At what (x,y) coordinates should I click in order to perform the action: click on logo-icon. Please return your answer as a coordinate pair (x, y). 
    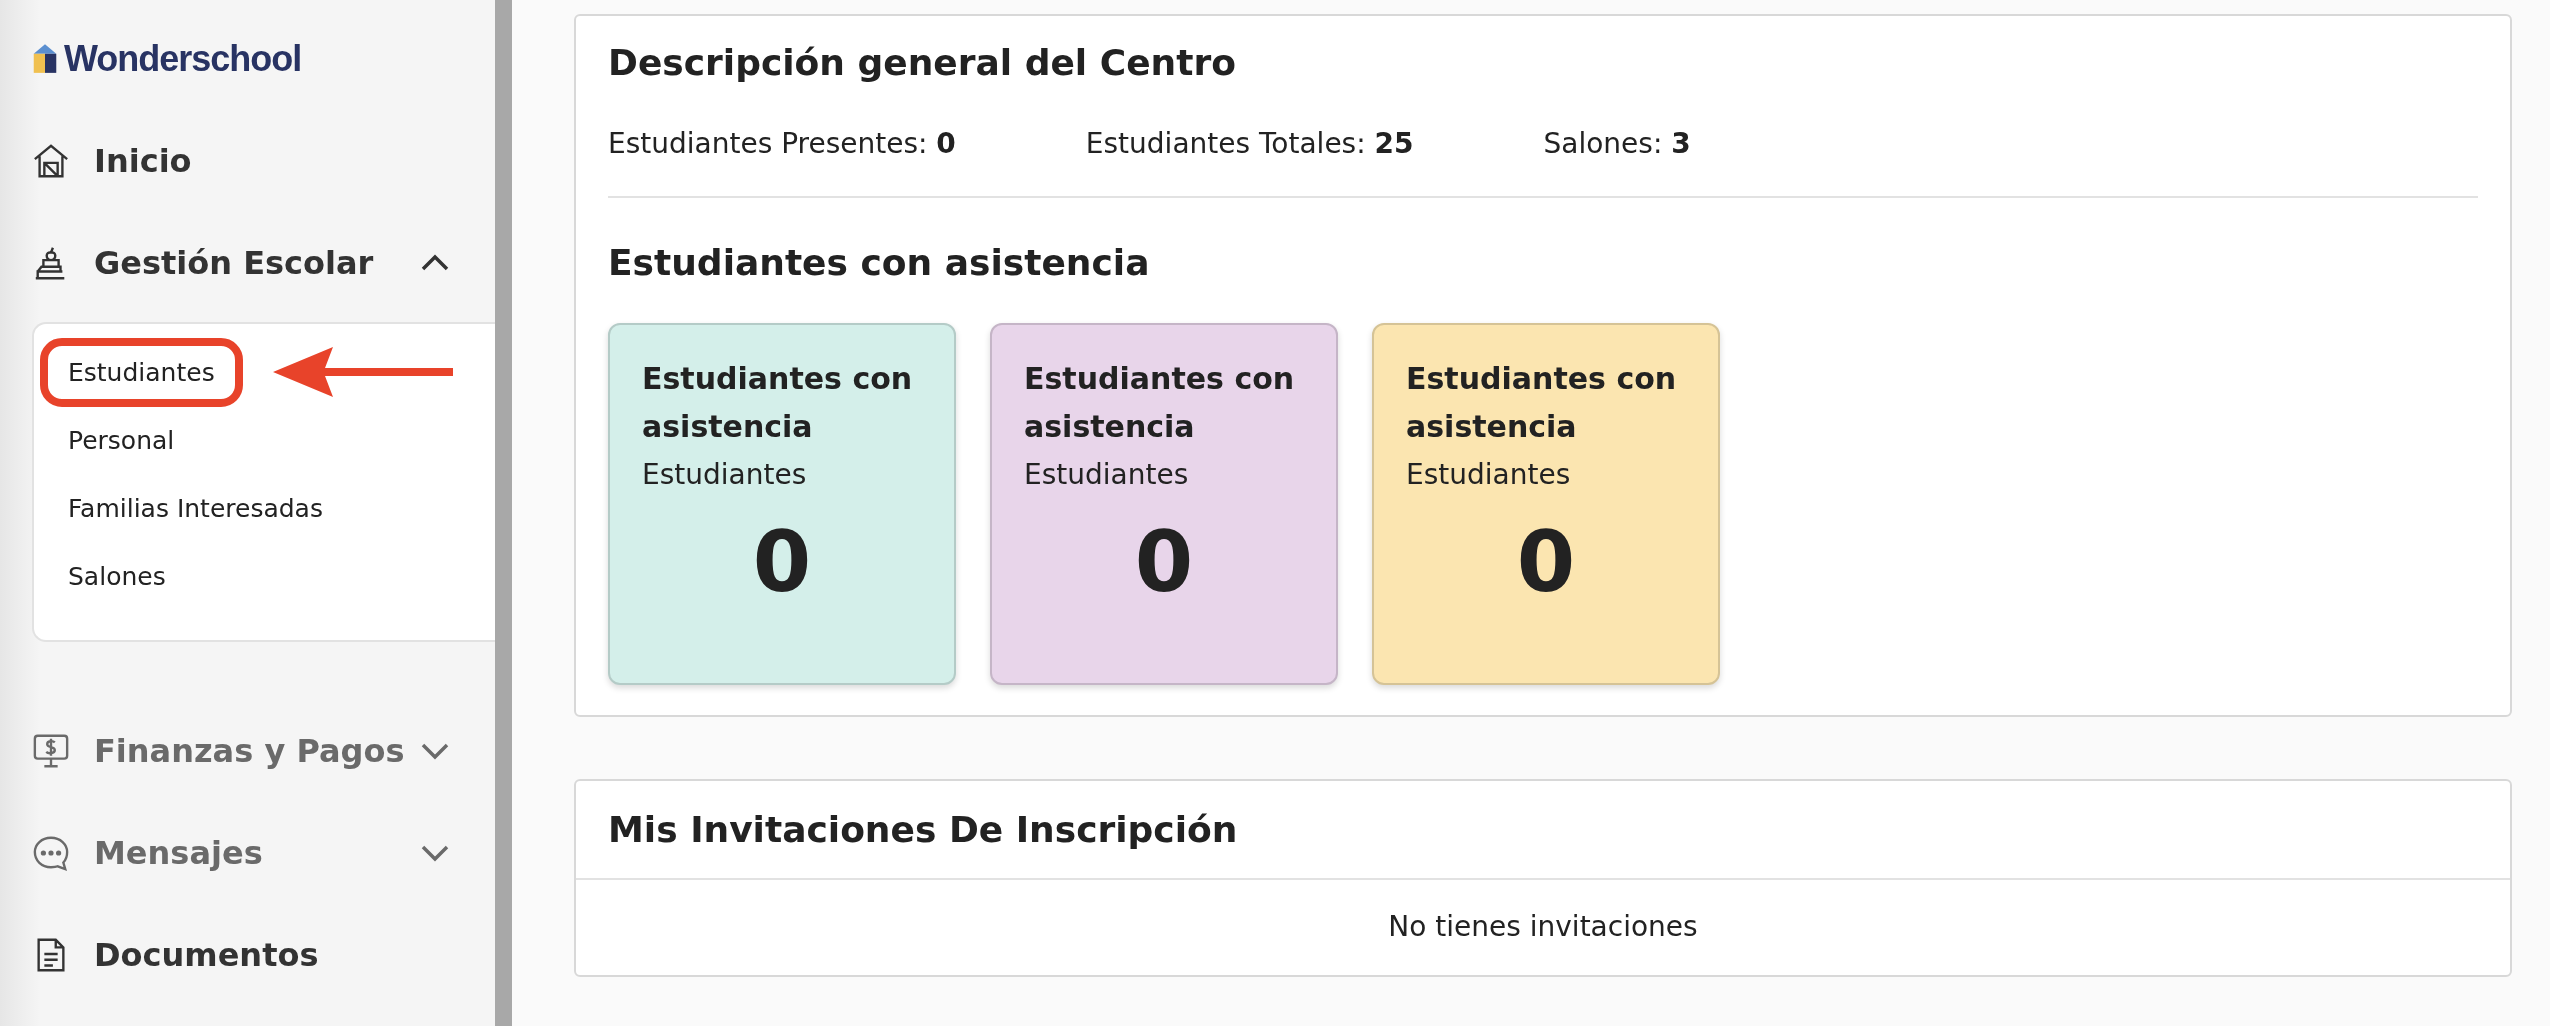
    Looking at the image, I should click on (45, 59).